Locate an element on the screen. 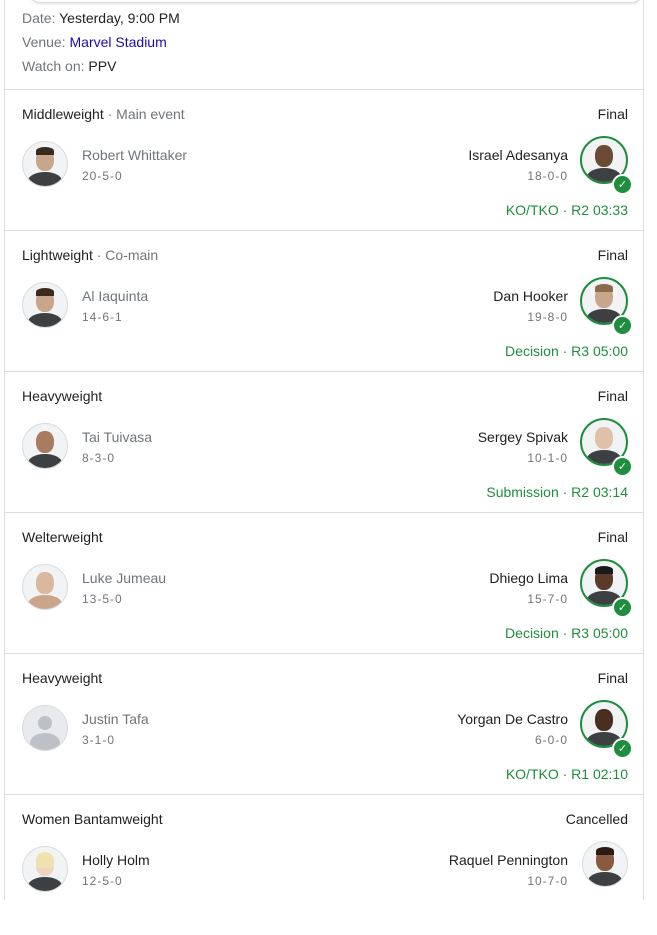 The width and height of the screenshot is (657, 935). fighter-name-right: Raquel Pennington is located at coordinates (508, 860).